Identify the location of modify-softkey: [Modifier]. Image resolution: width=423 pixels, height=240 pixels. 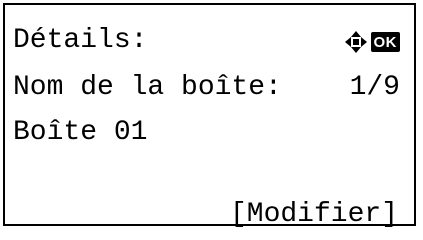
(314, 215).